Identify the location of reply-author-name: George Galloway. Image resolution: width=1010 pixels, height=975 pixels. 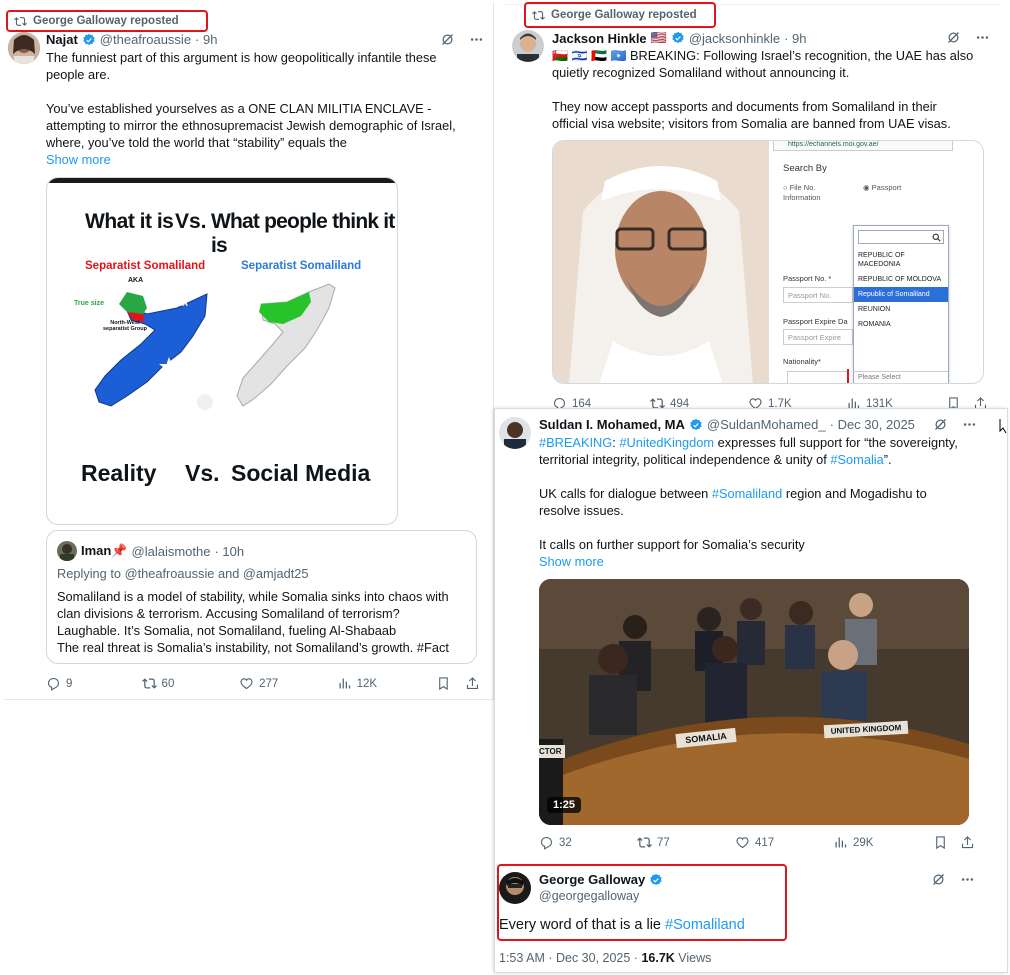
(592, 879).